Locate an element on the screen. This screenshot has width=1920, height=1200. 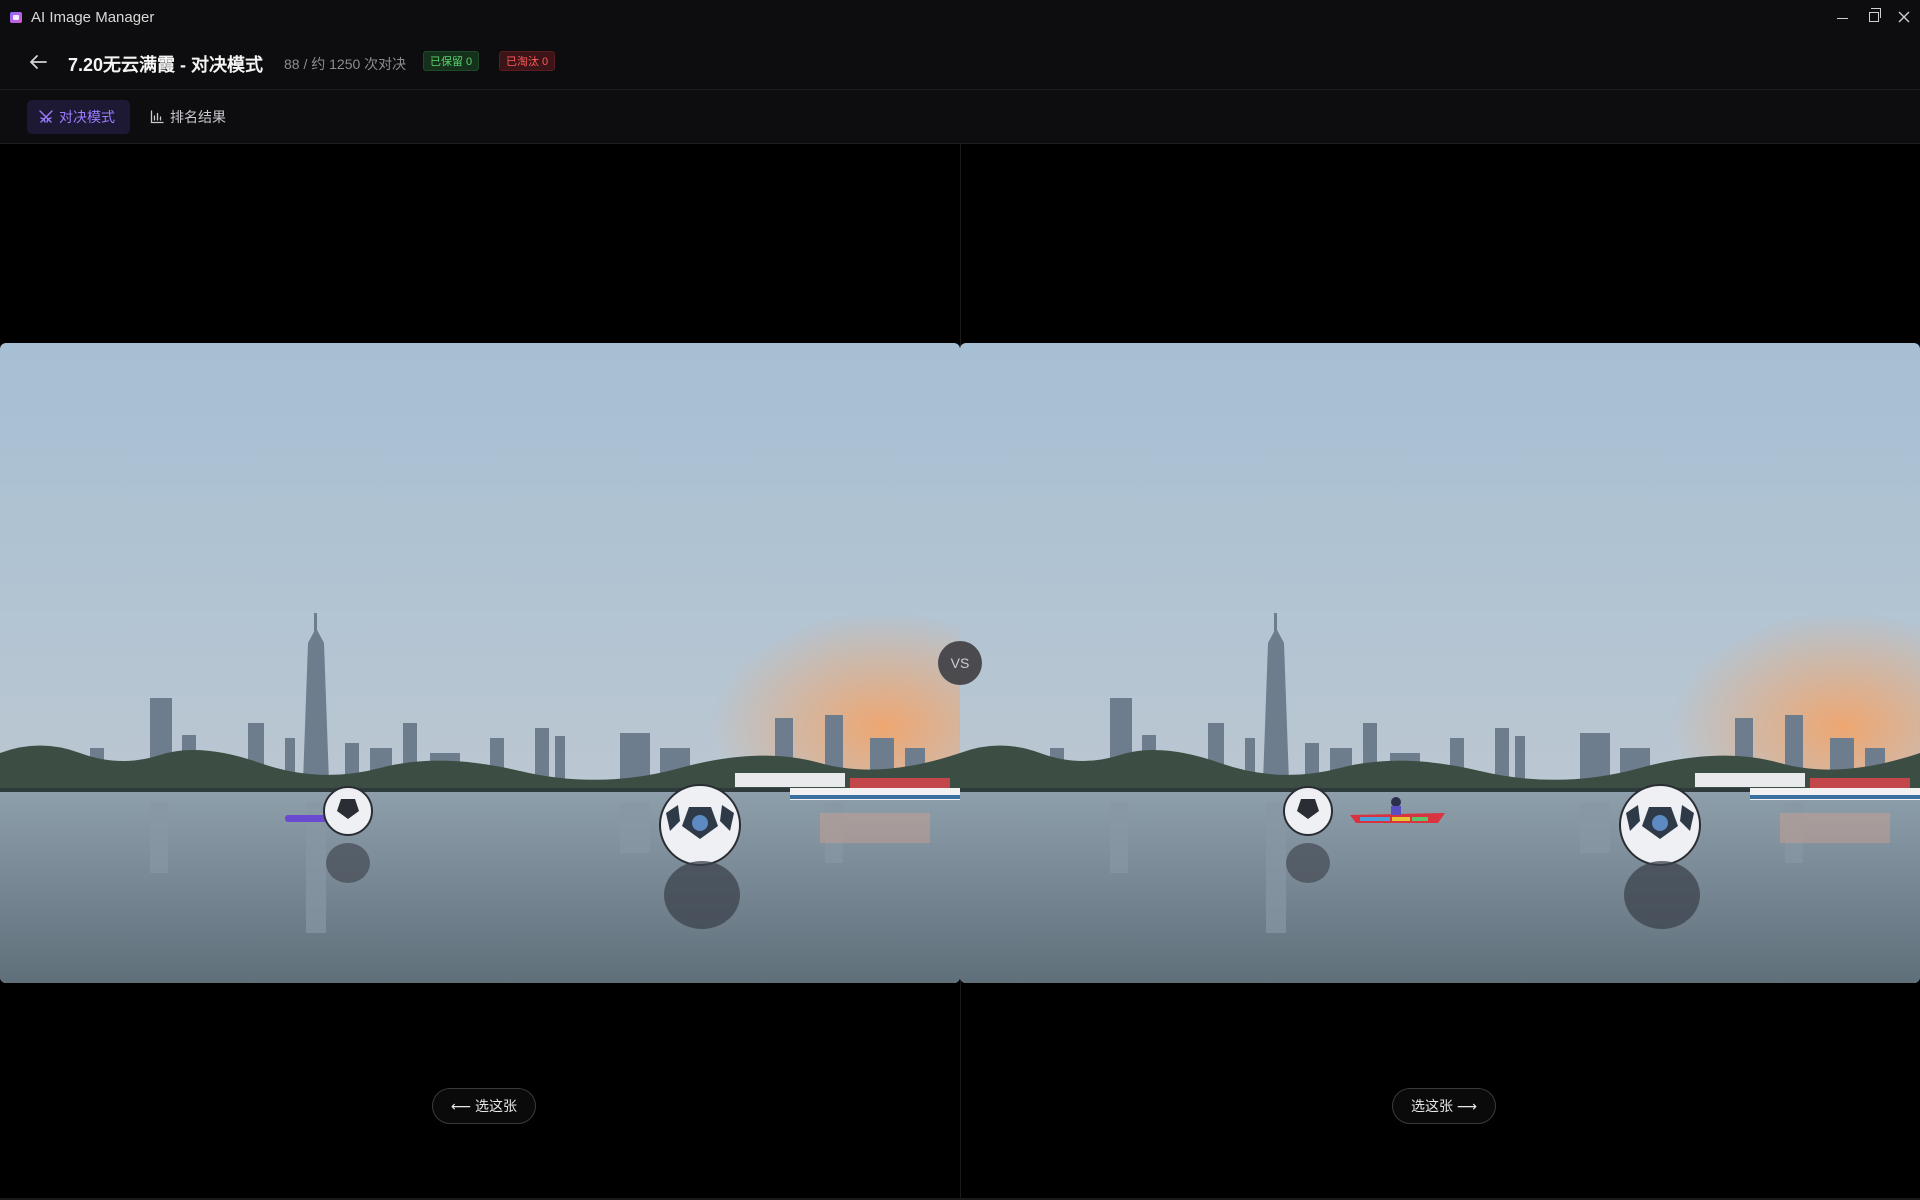
vs-badge: VS is located at coordinates (960, 663).